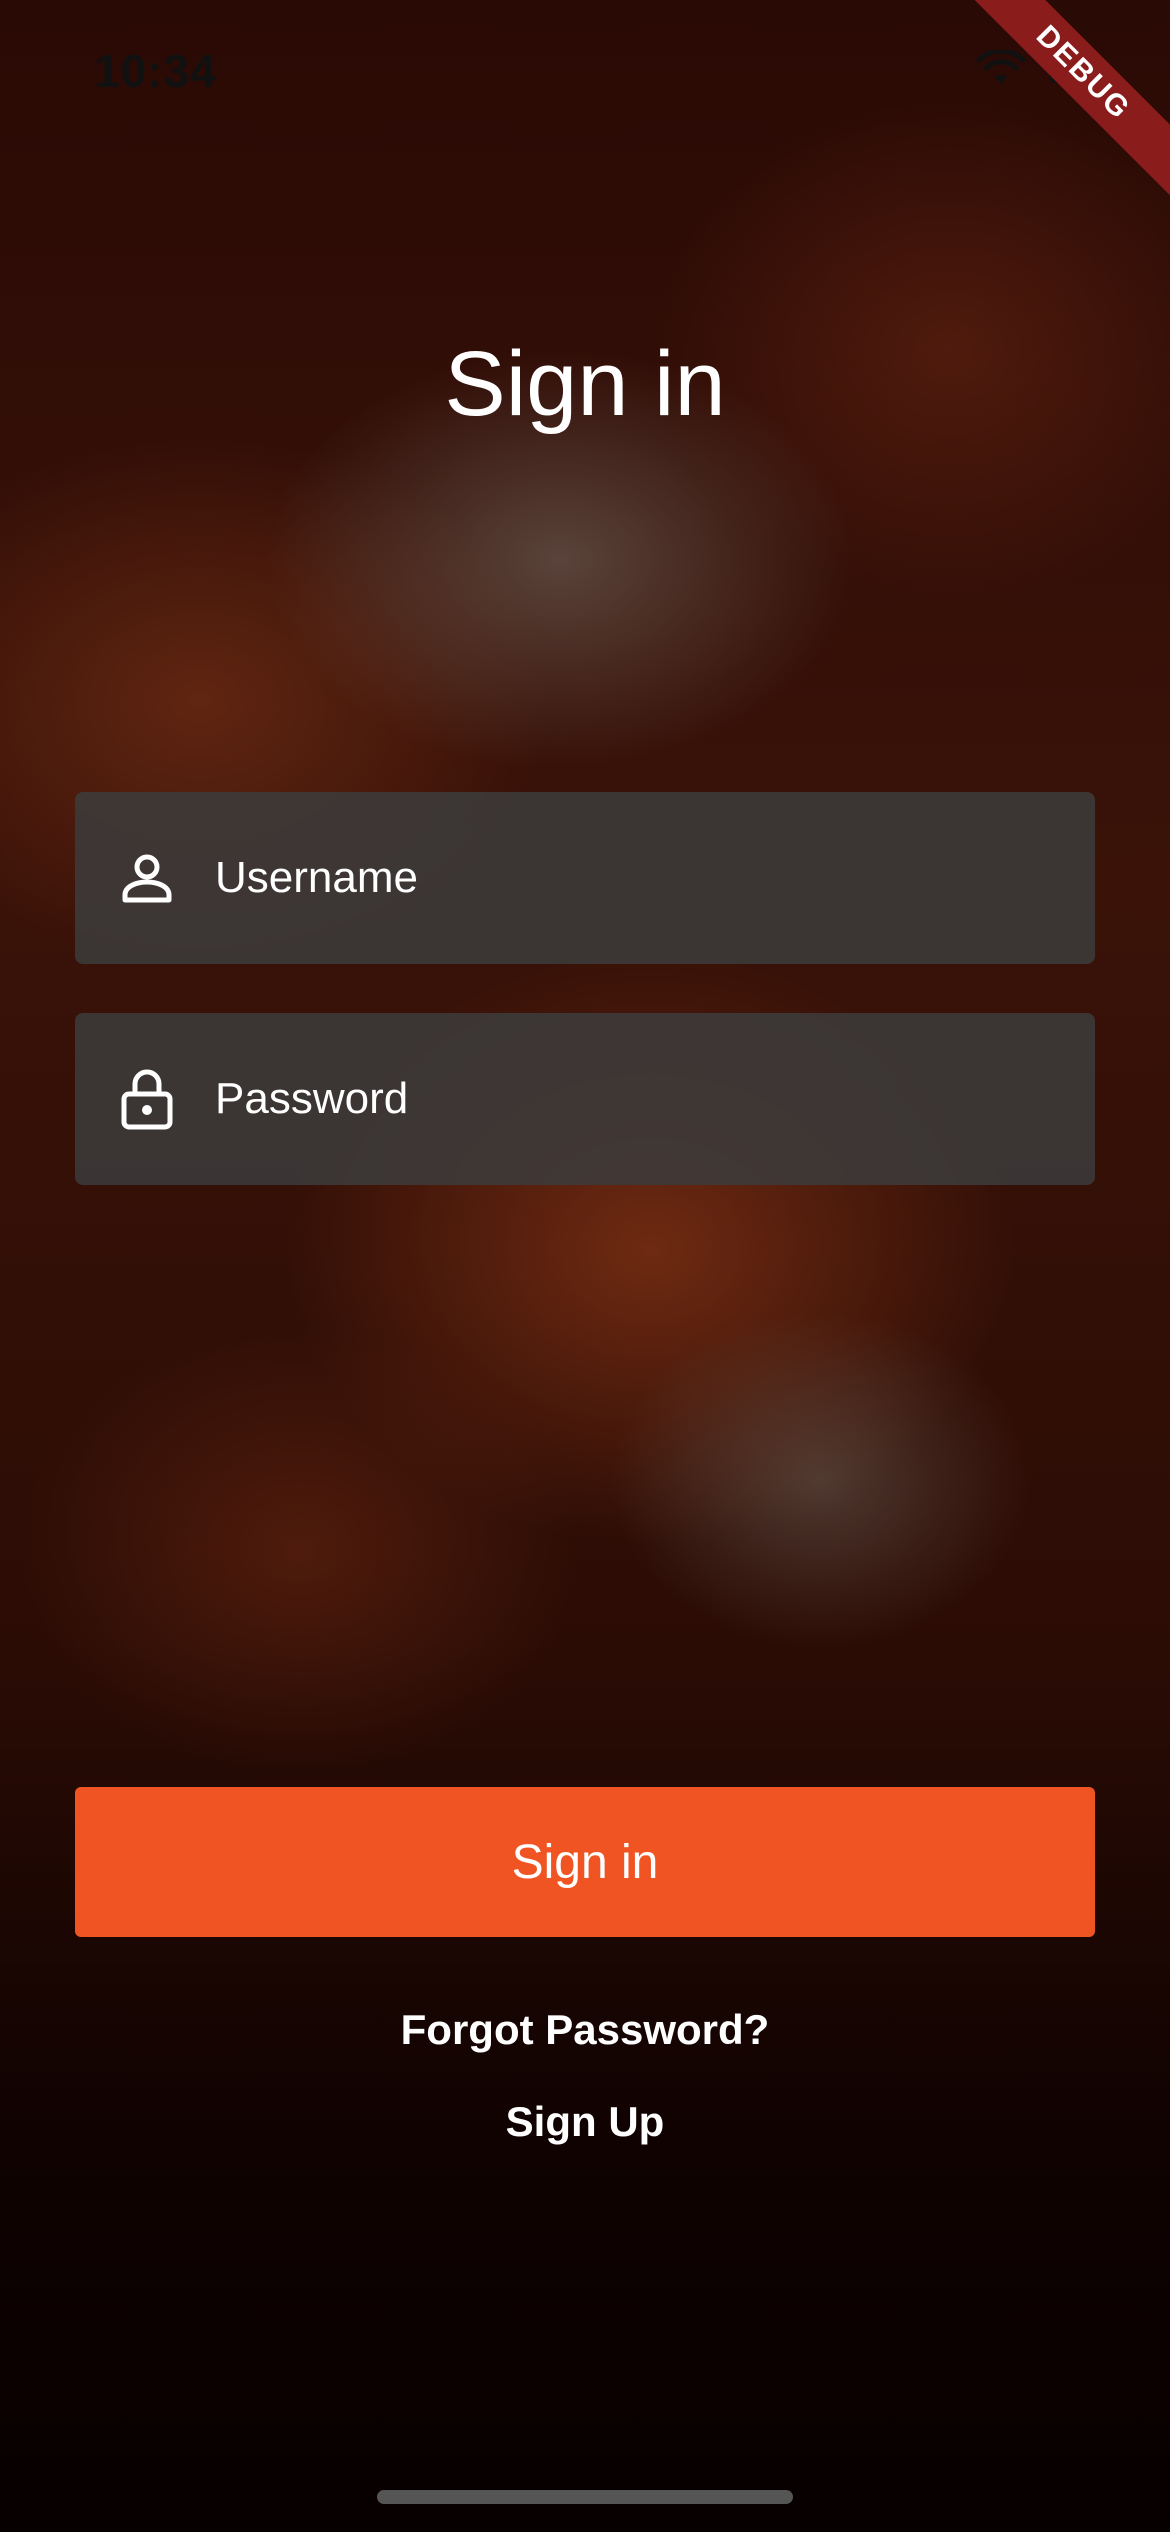 The height and width of the screenshot is (2532, 1170). Describe the element at coordinates (147, 878) in the screenshot. I see `user-icon` at that location.